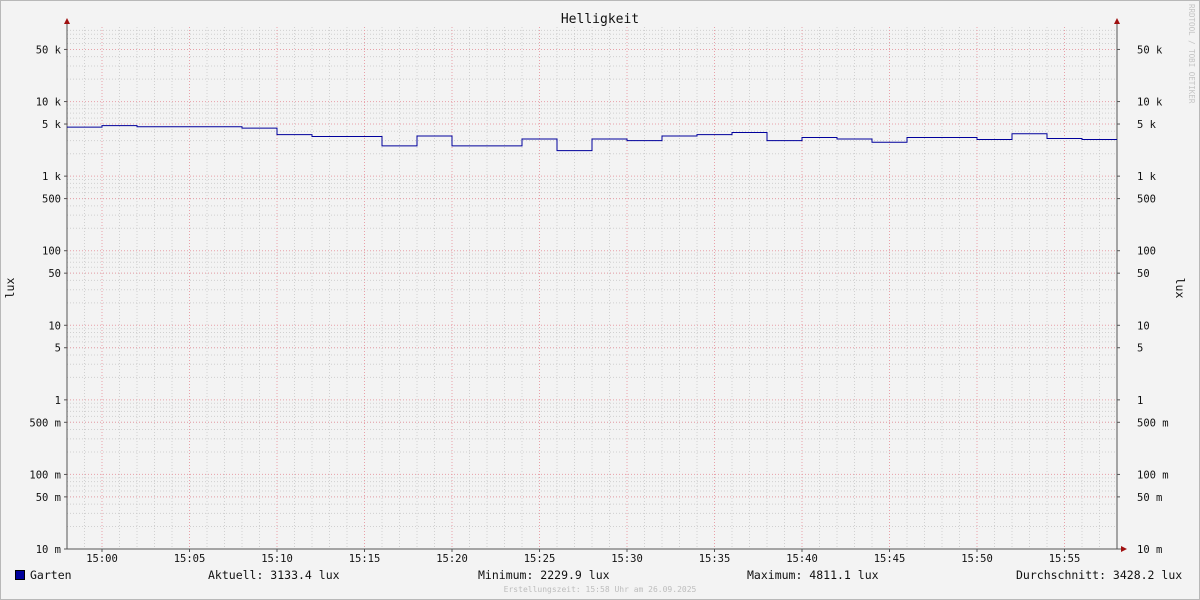 This screenshot has width=1200, height=600. Describe the element at coordinates (45, 423) in the screenshot. I see `y-tick-label-left: 500 m` at that location.